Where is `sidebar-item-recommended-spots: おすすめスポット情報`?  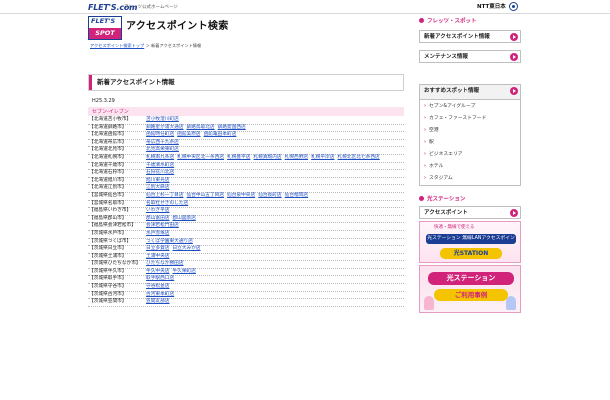 sidebar-item-recommended-spots: おすすめスポット情報 is located at coordinates (470, 92).